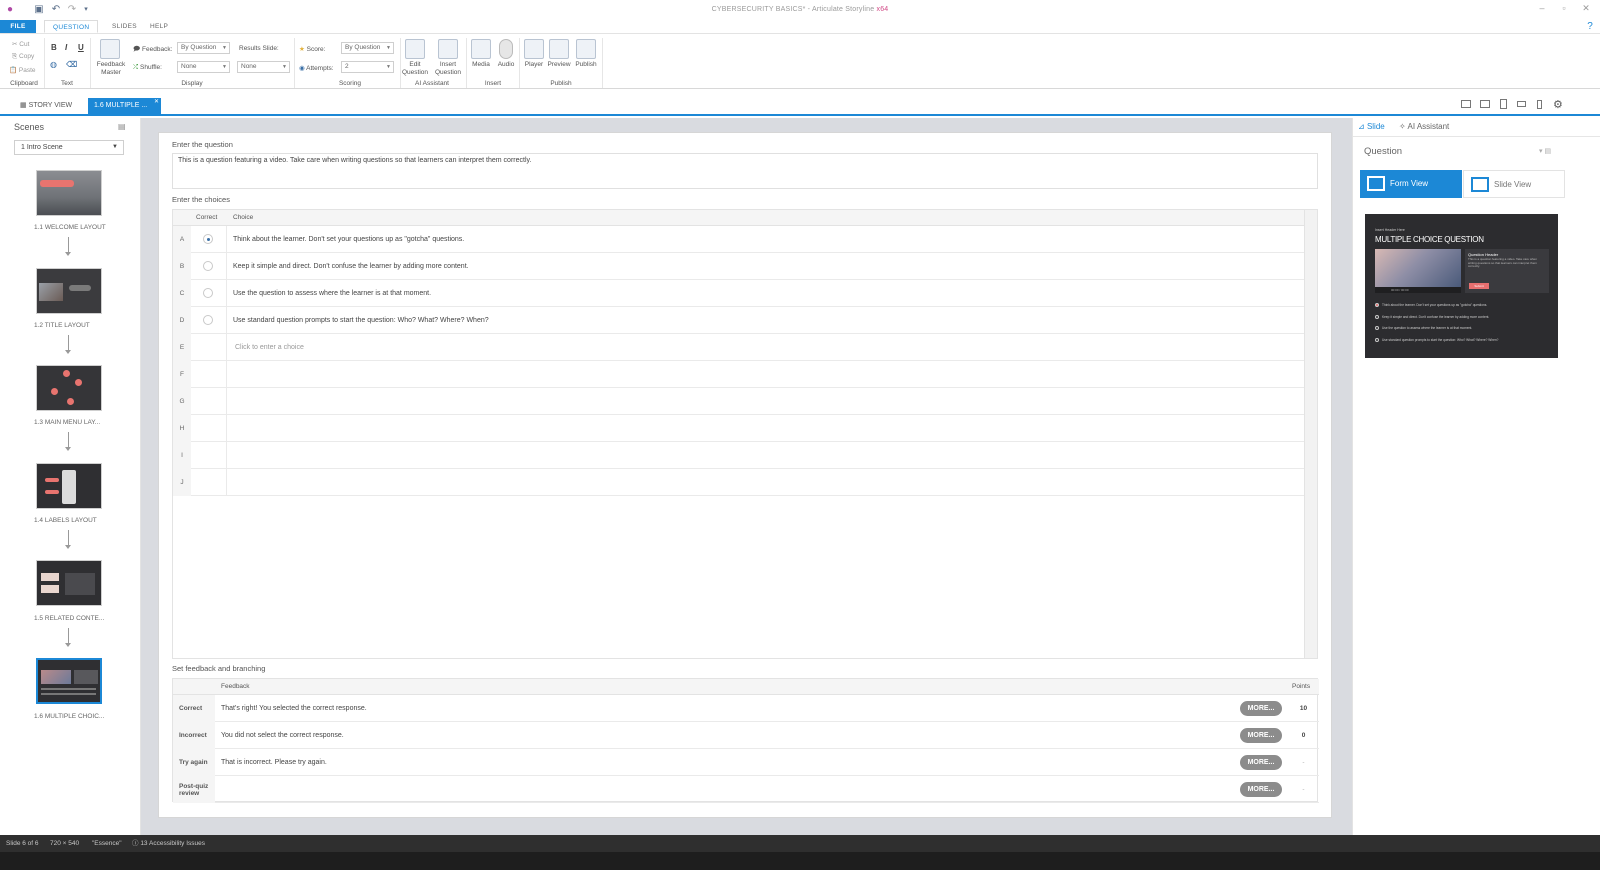  What do you see at coordinates (586, 49) in the screenshot?
I see `publish-icon` at bounding box center [586, 49].